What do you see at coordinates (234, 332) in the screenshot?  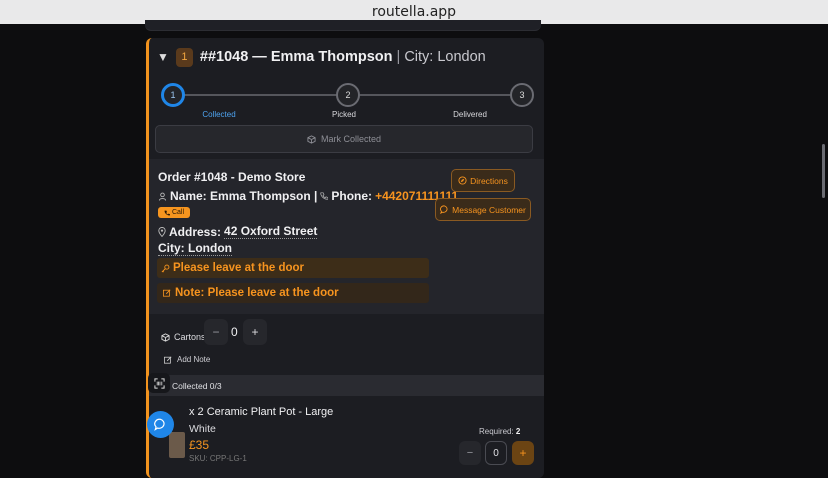 I see `cartons-value: 0` at bounding box center [234, 332].